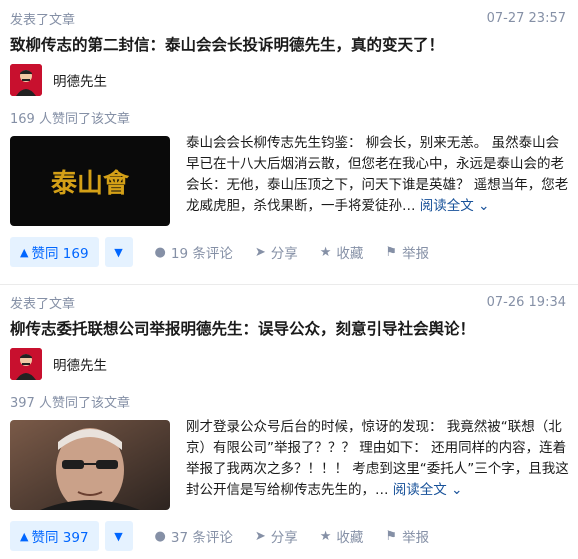 The image size is (578, 559). What do you see at coordinates (526, 302) in the screenshot?
I see `timestamp: 07-26 19:34` at bounding box center [526, 302].